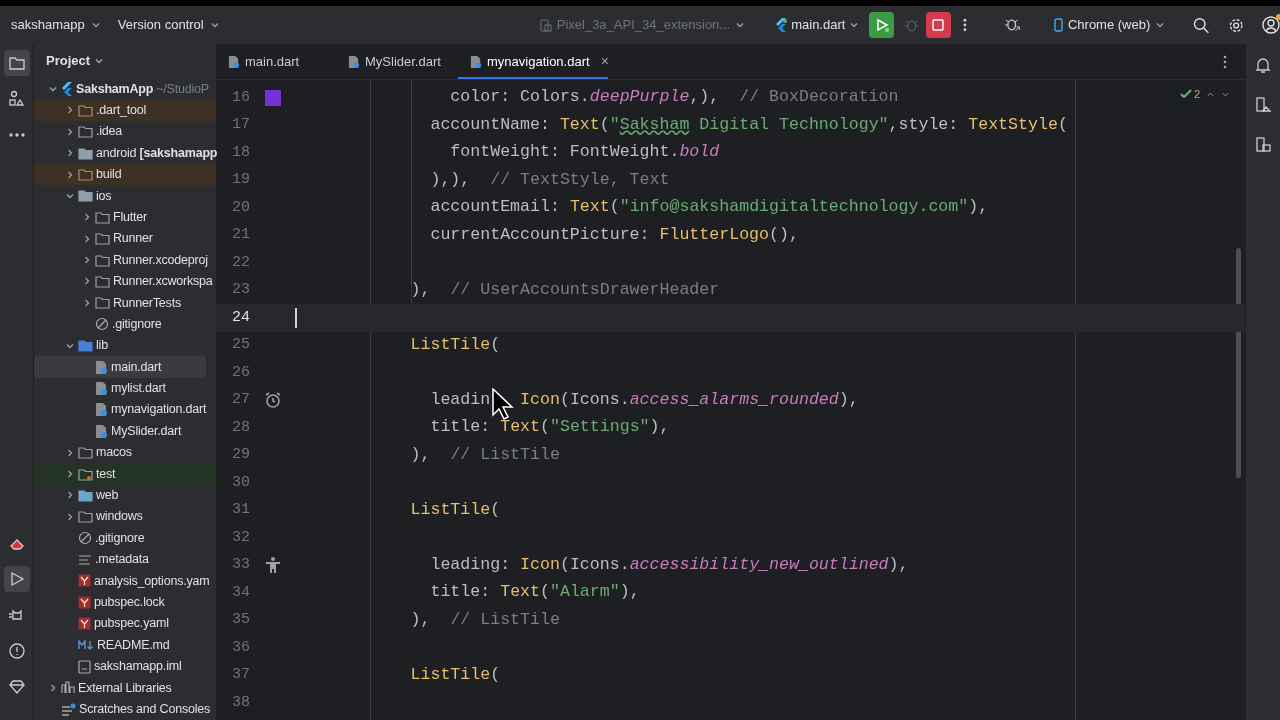 The width and height of the screenshot is (1280, 720). Describe the element at coordinates (121, 110) in the screenshot. I see `tree-label: .dart_tool` at that location.